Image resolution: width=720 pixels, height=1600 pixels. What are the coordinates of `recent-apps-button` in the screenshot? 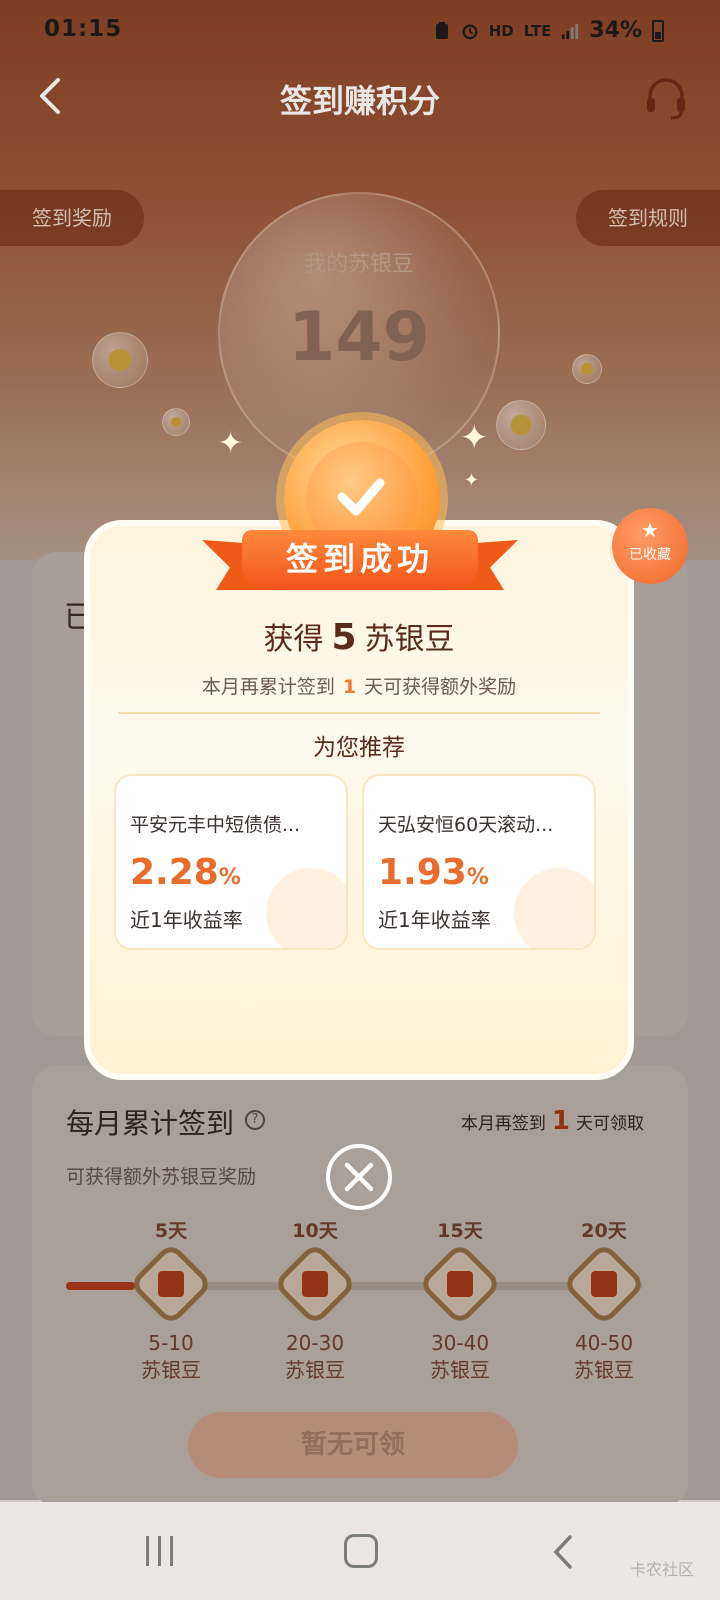 It's located at (160, 1551).